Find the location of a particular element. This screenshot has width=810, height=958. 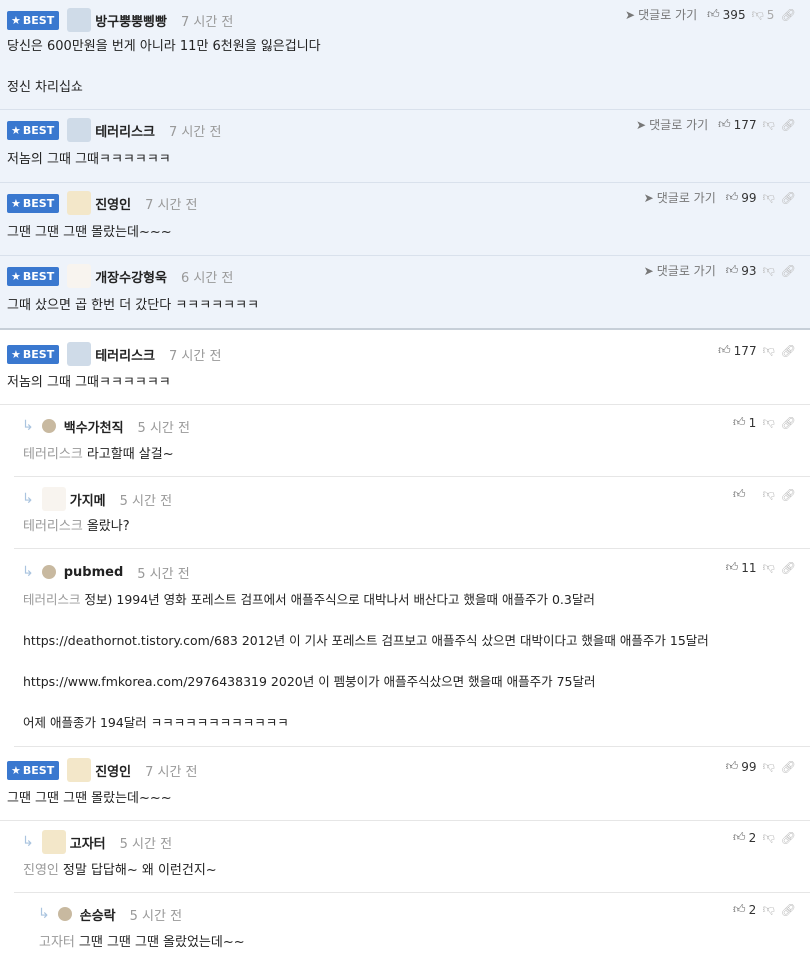

mention: 고자터 is located at coordinates (57, 942).